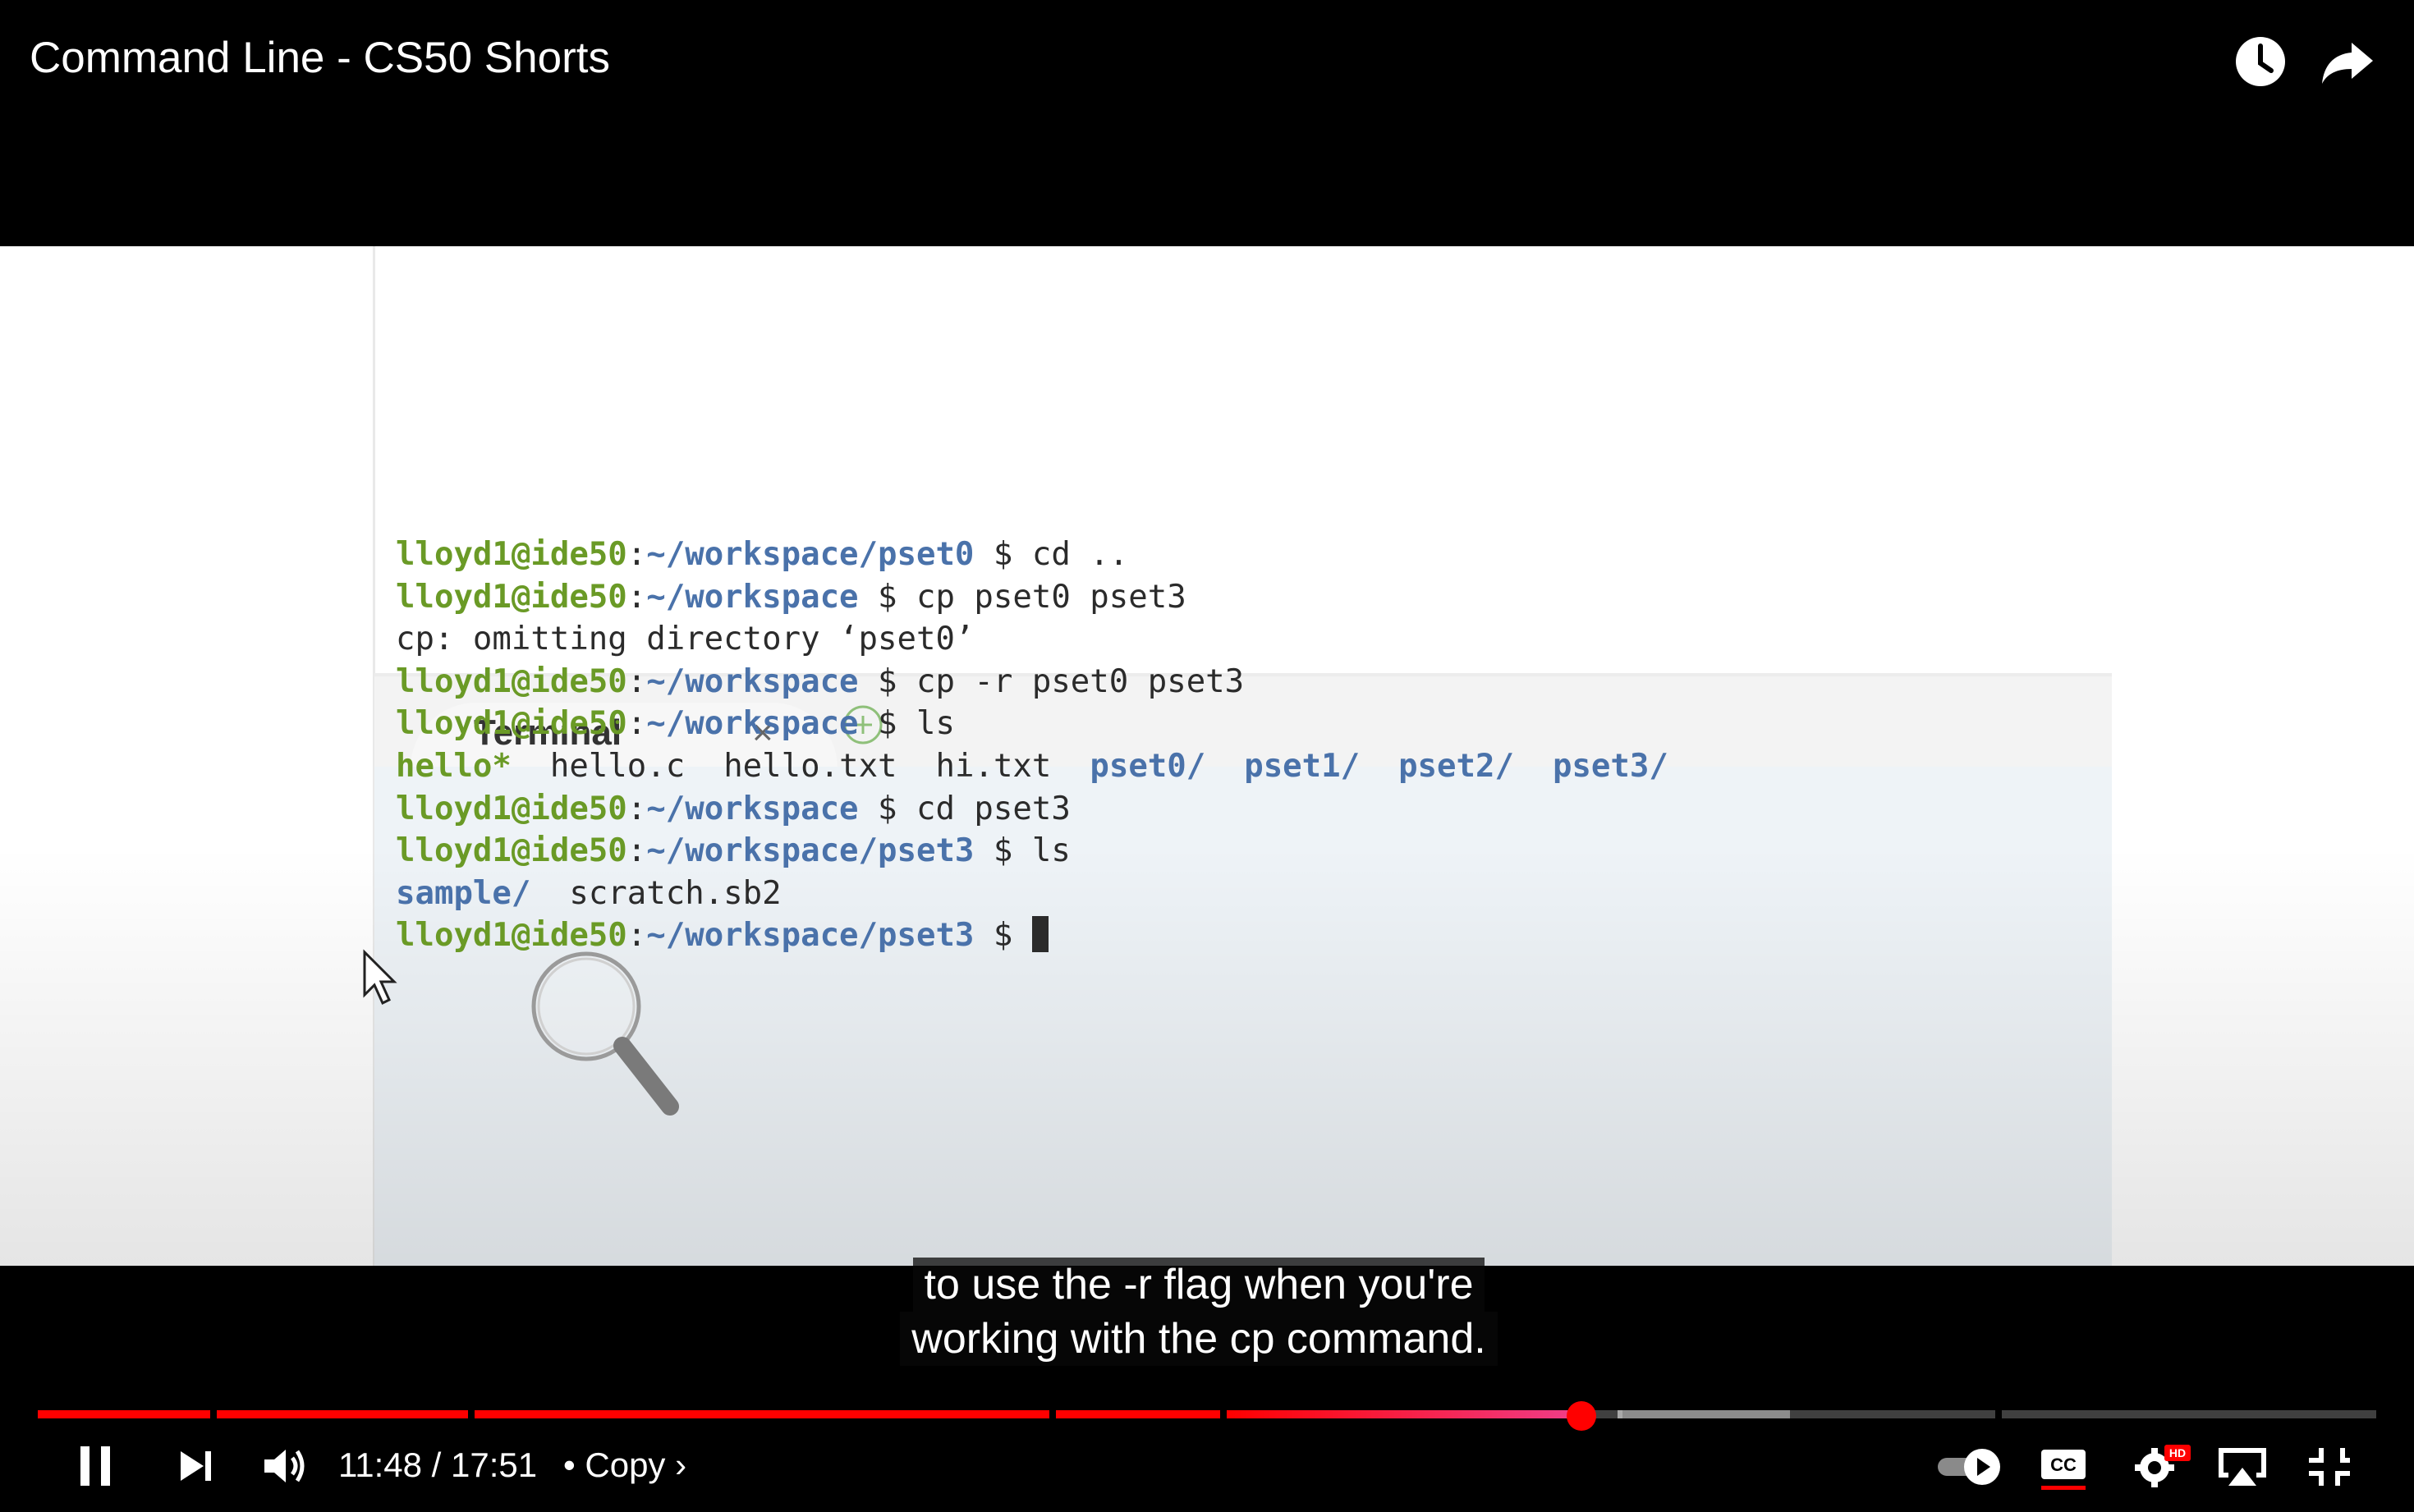 This screenshot has height=1512, width=2414. What do you see at coordinates (1199, 1339) in the screenshot?
I see `caption-line: working with the cp command.` at bounding box center [1199, 1339].